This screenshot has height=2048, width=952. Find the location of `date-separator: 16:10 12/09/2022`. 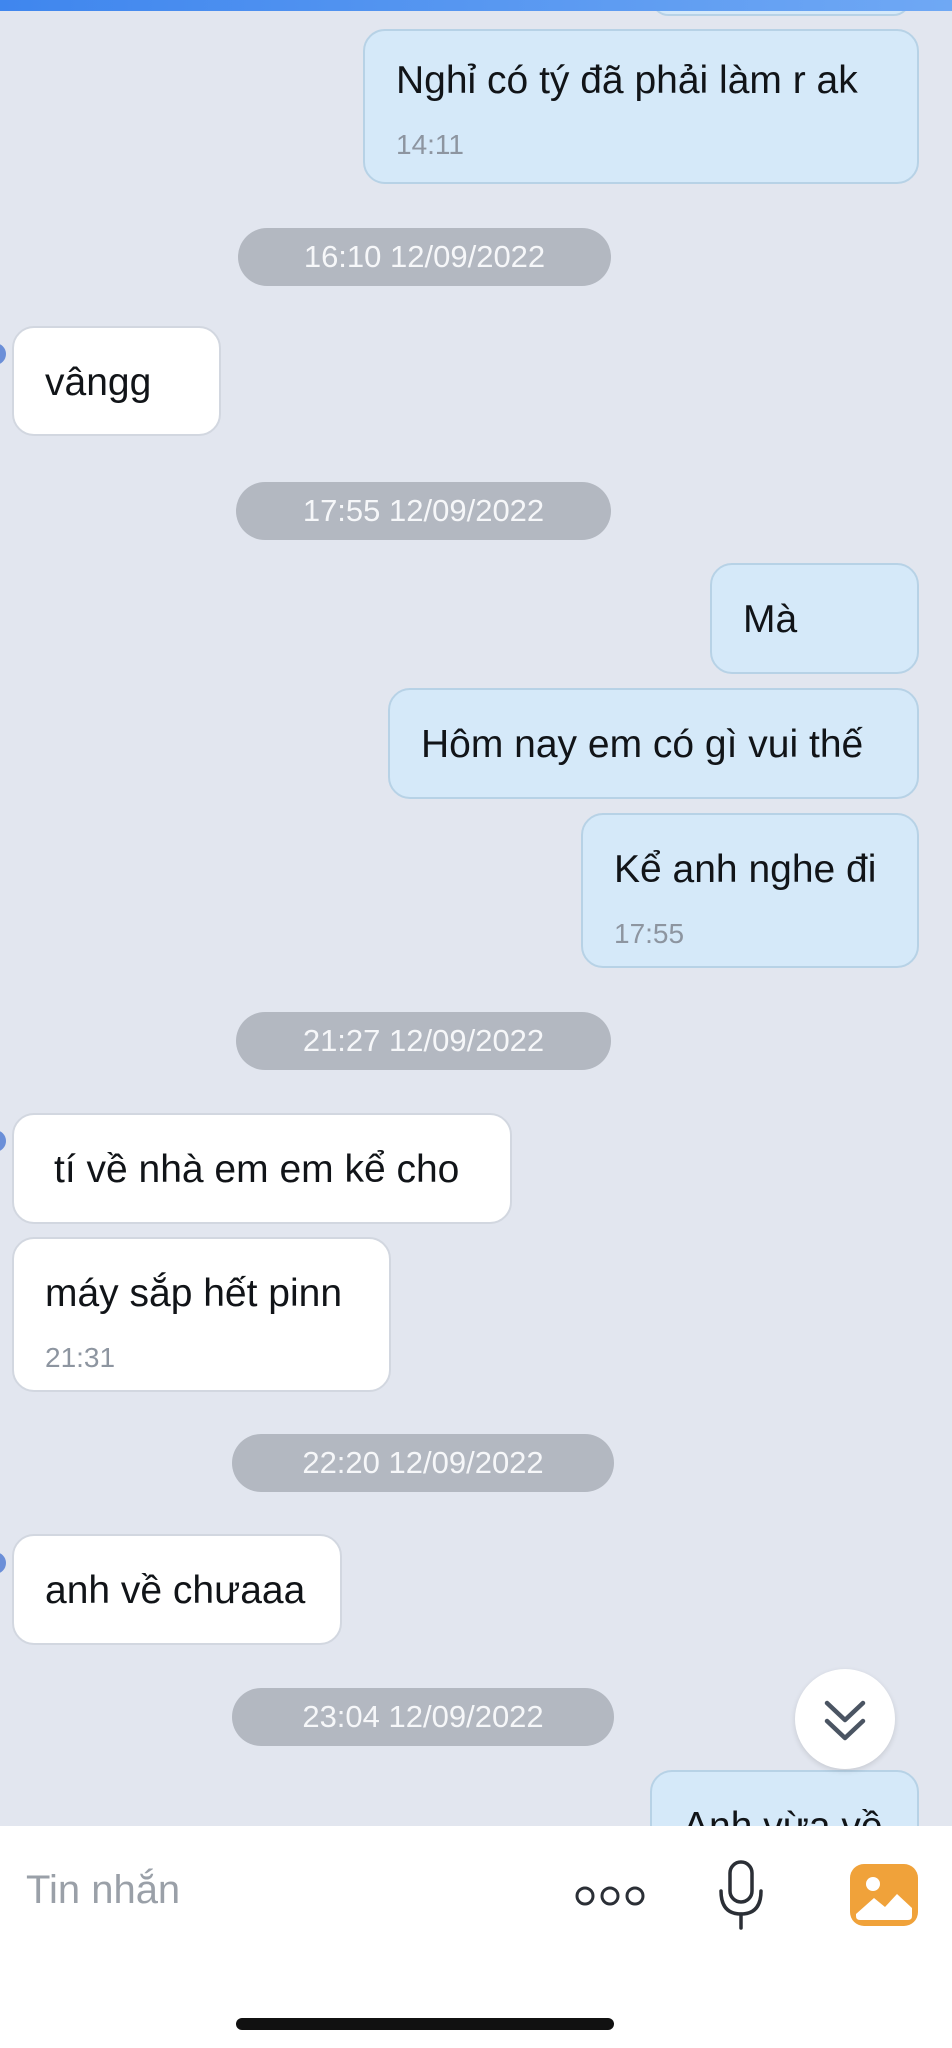

date-separator: 16:10 12/09/2022 is located at coordinates (424, 257).